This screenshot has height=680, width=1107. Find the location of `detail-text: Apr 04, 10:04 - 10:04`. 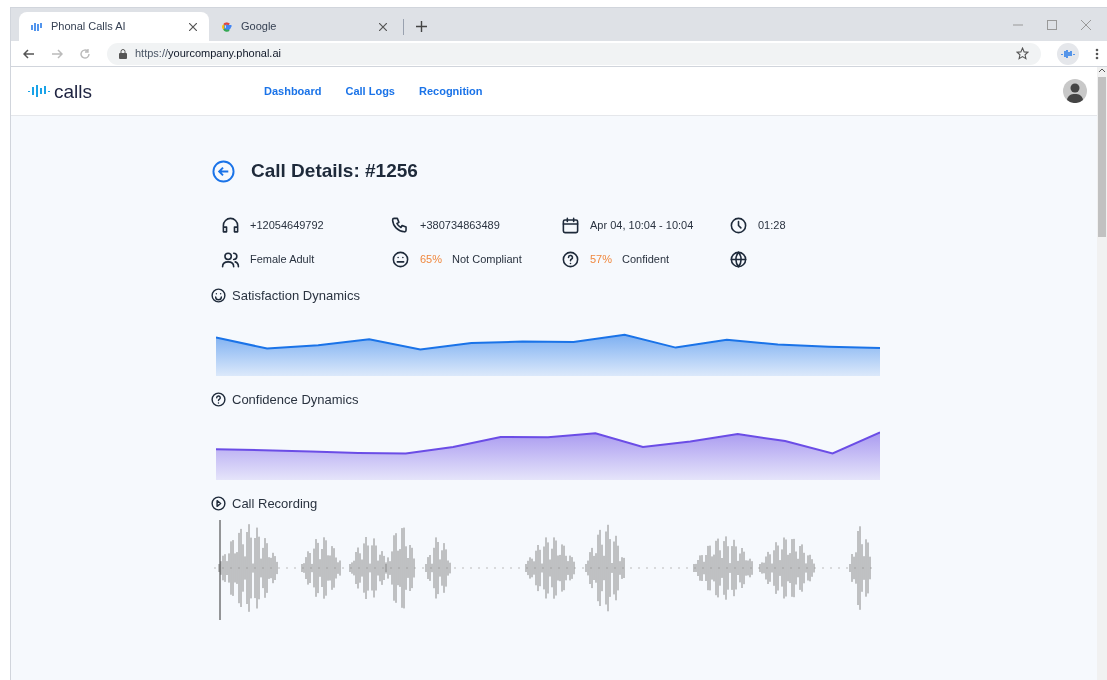

detail-text: Apr 04, 10:04 - 10:04 is located at coordinates (642, 226).